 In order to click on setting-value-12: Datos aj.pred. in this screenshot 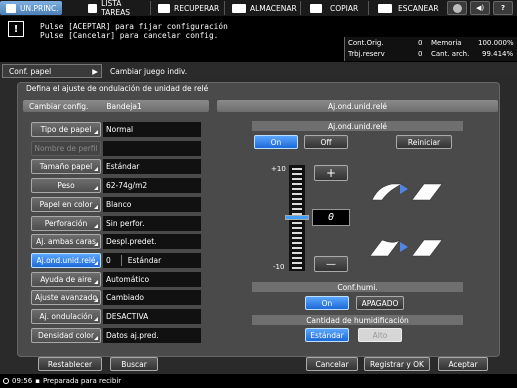, I will do `click(152, 335)`.